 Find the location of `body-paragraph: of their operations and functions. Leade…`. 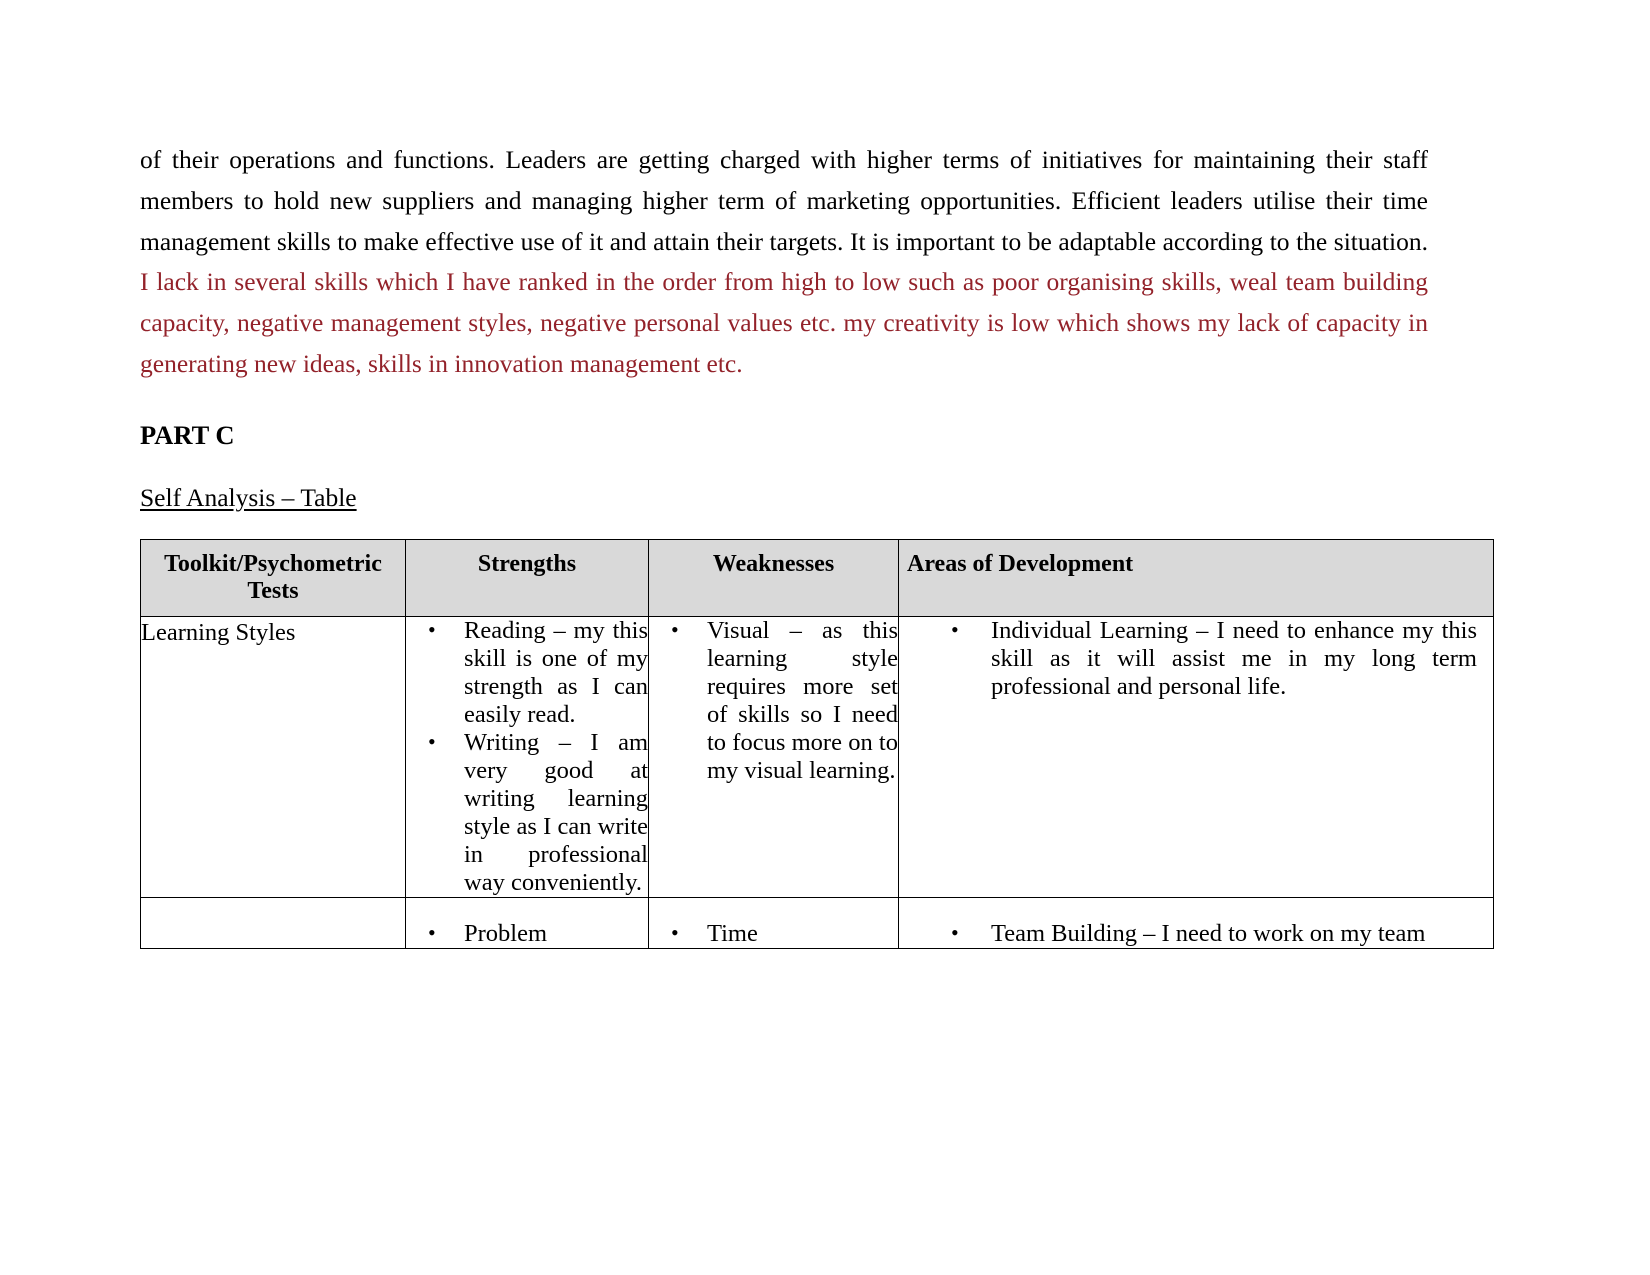

body-paragraph: of their operations and functions. Leade… is located at coordinates (784, 262).